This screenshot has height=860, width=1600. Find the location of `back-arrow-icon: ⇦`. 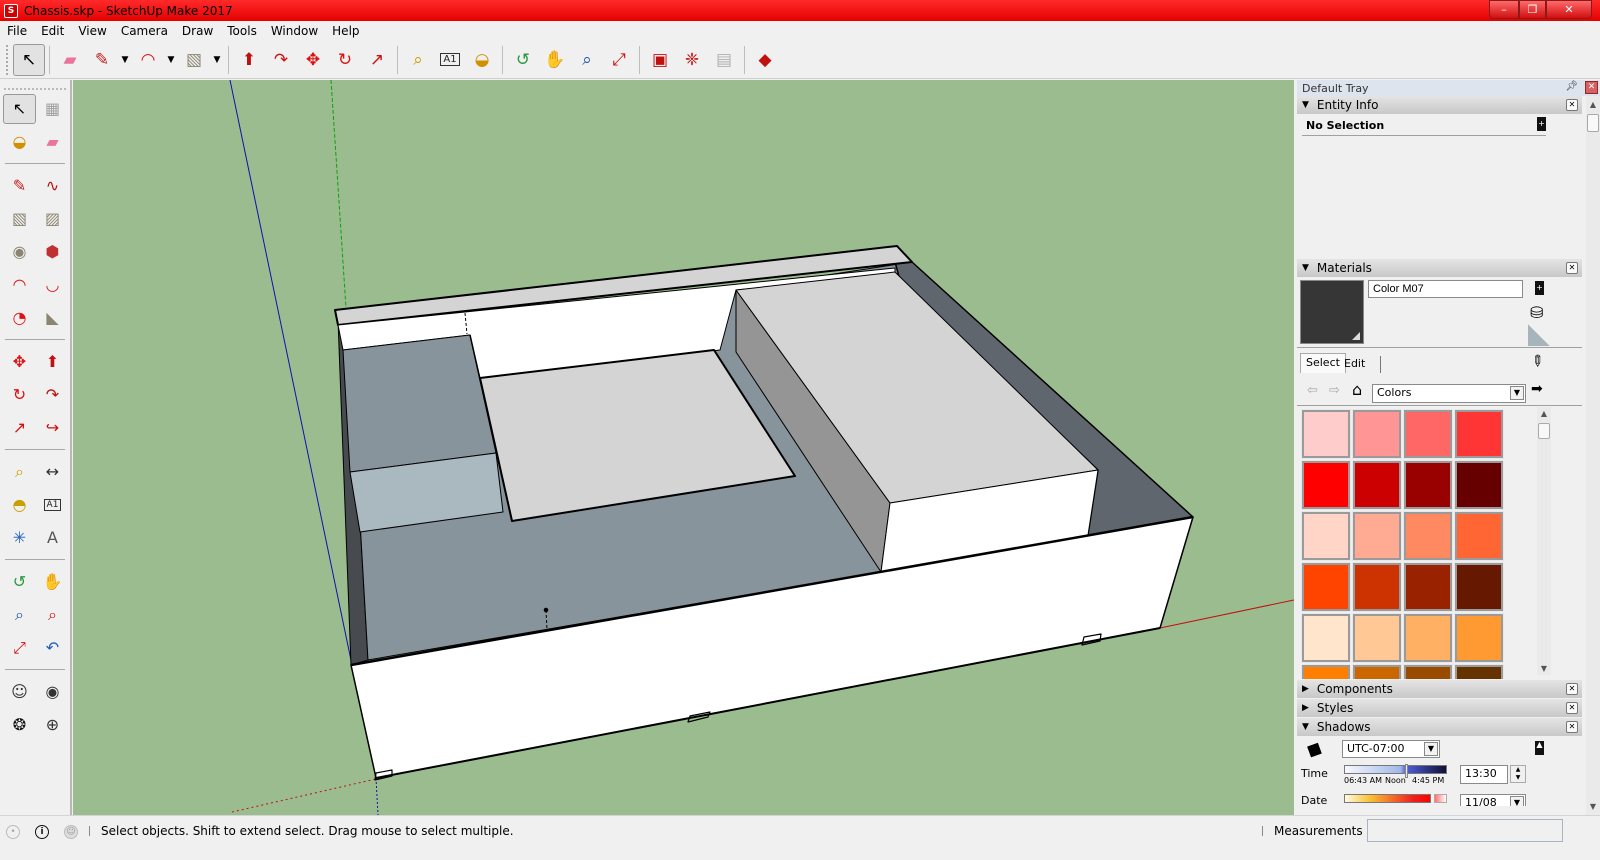

back-arrow-icon: ⇦ is located at coordinates (1312, 390).